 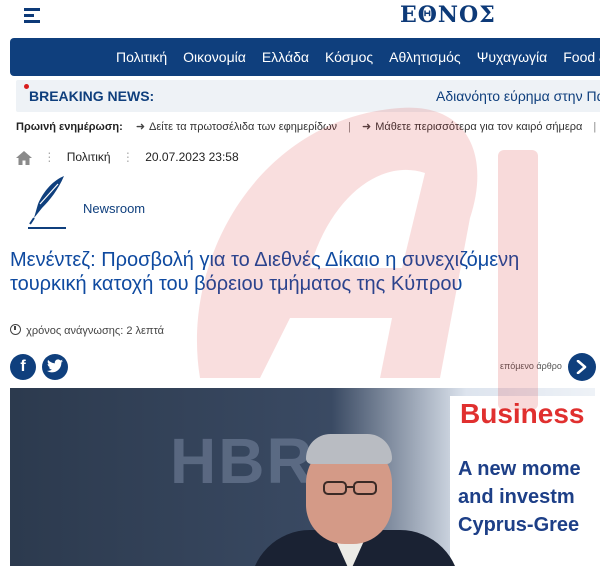 I want to click on hamburger-menu-icon, so click(x=33, y=16).